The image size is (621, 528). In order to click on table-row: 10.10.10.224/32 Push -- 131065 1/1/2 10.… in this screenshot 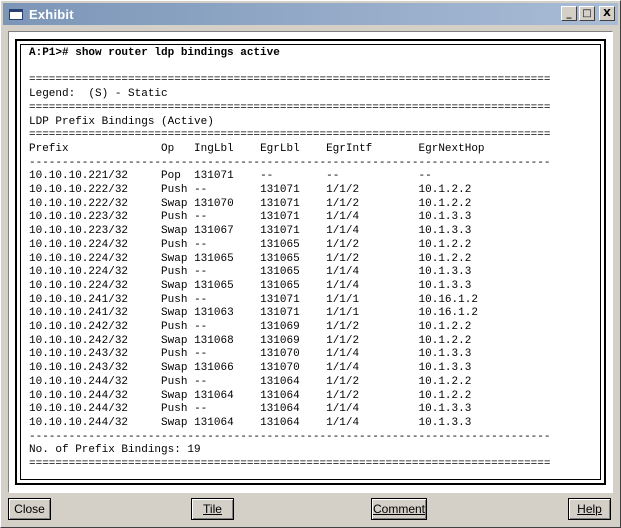, I will do `click(263, 245)`.